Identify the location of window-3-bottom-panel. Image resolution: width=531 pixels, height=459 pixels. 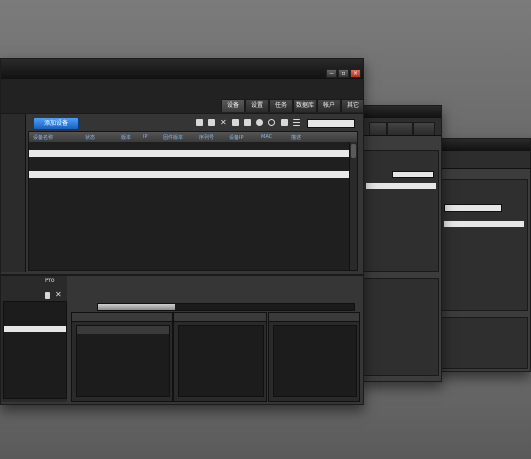
(484, 343).